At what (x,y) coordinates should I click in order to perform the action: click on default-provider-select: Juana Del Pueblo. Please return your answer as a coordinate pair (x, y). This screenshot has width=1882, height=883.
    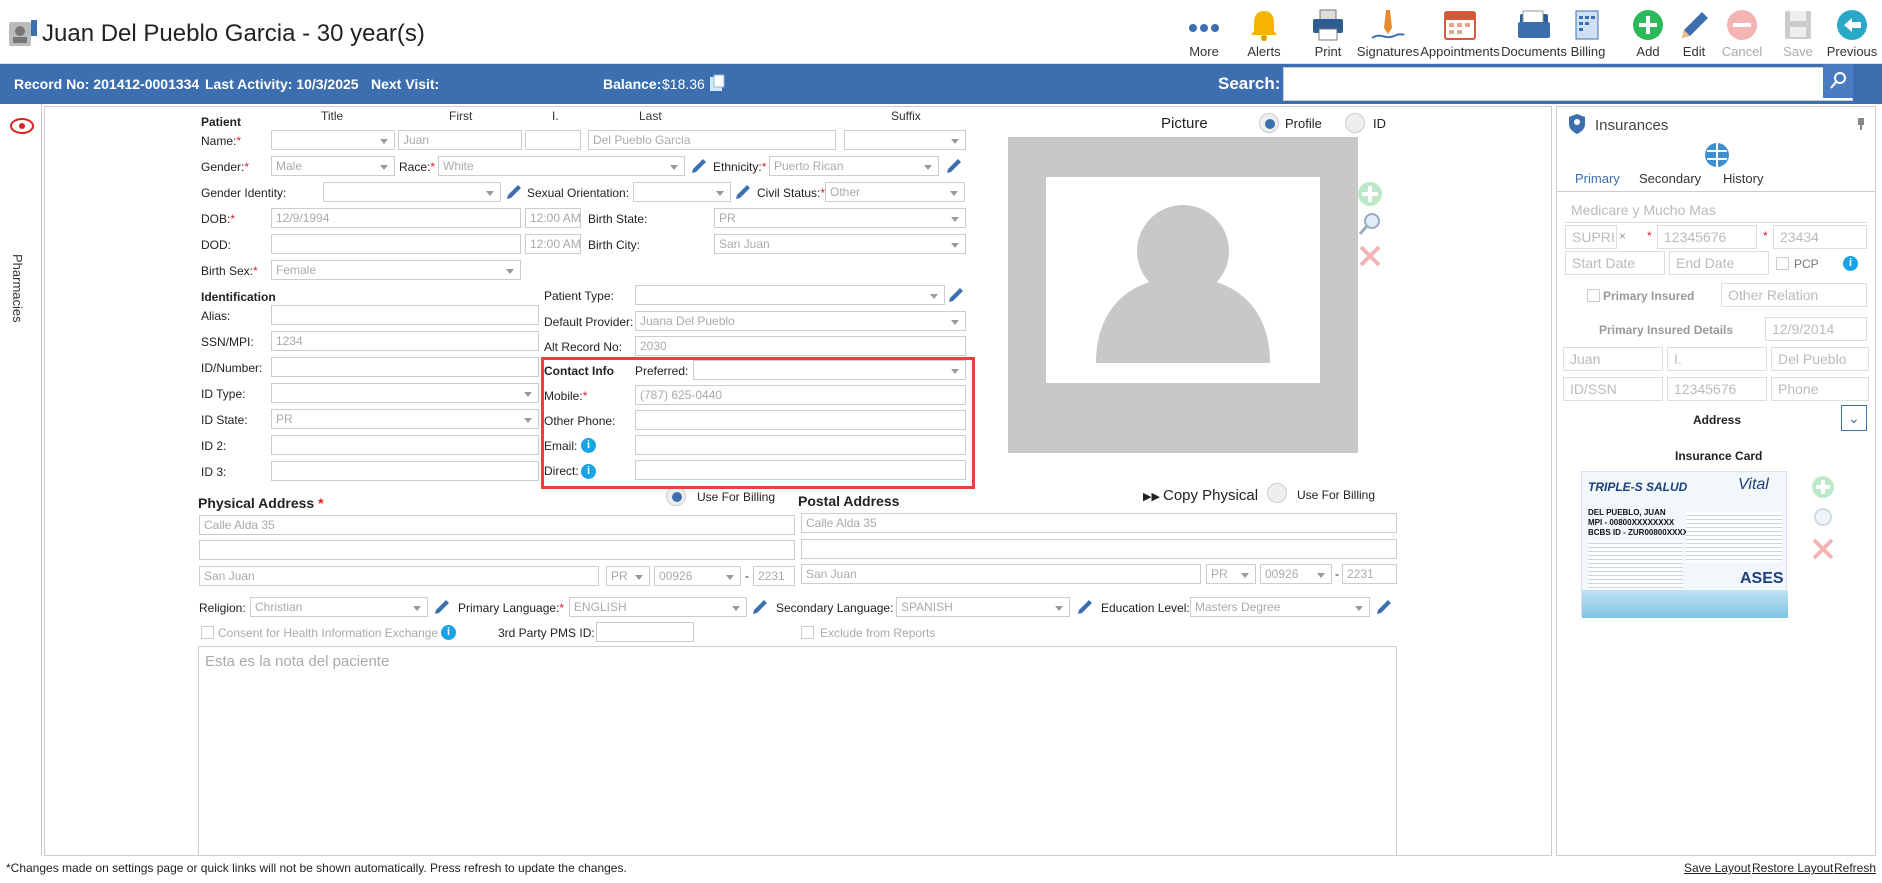
    Looking at the image, I should click on (800, 321).